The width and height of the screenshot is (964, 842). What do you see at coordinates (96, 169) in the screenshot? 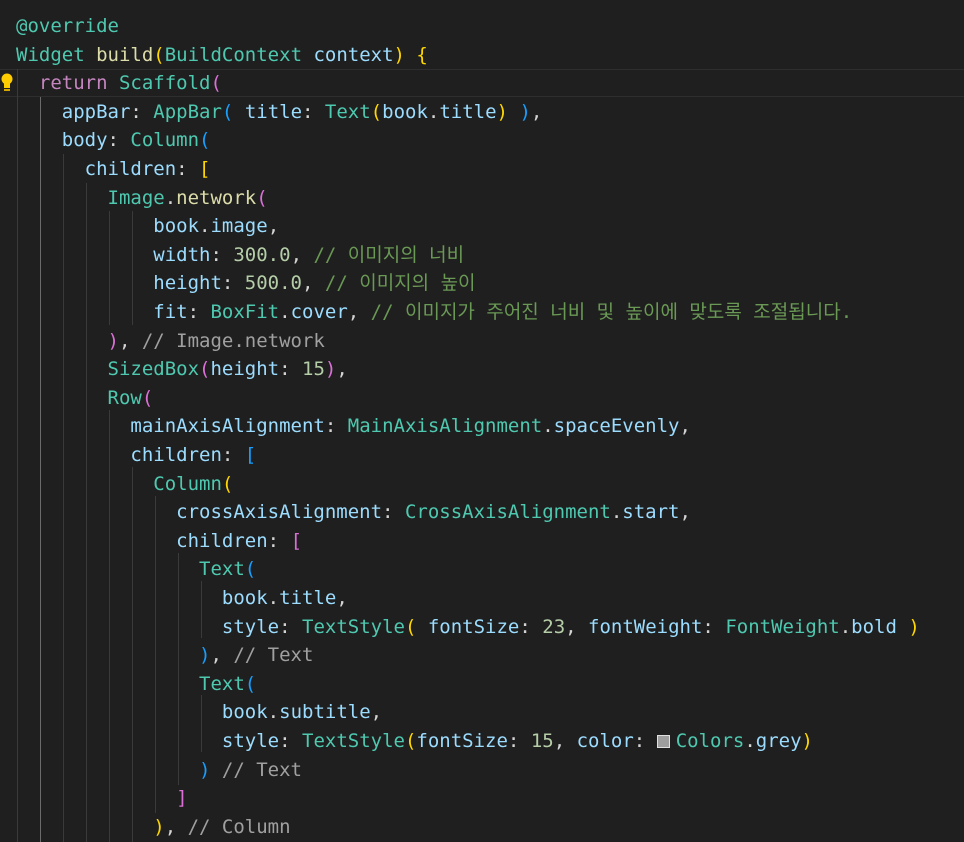
I see `code-token: children` at bounding box center [96, 169].